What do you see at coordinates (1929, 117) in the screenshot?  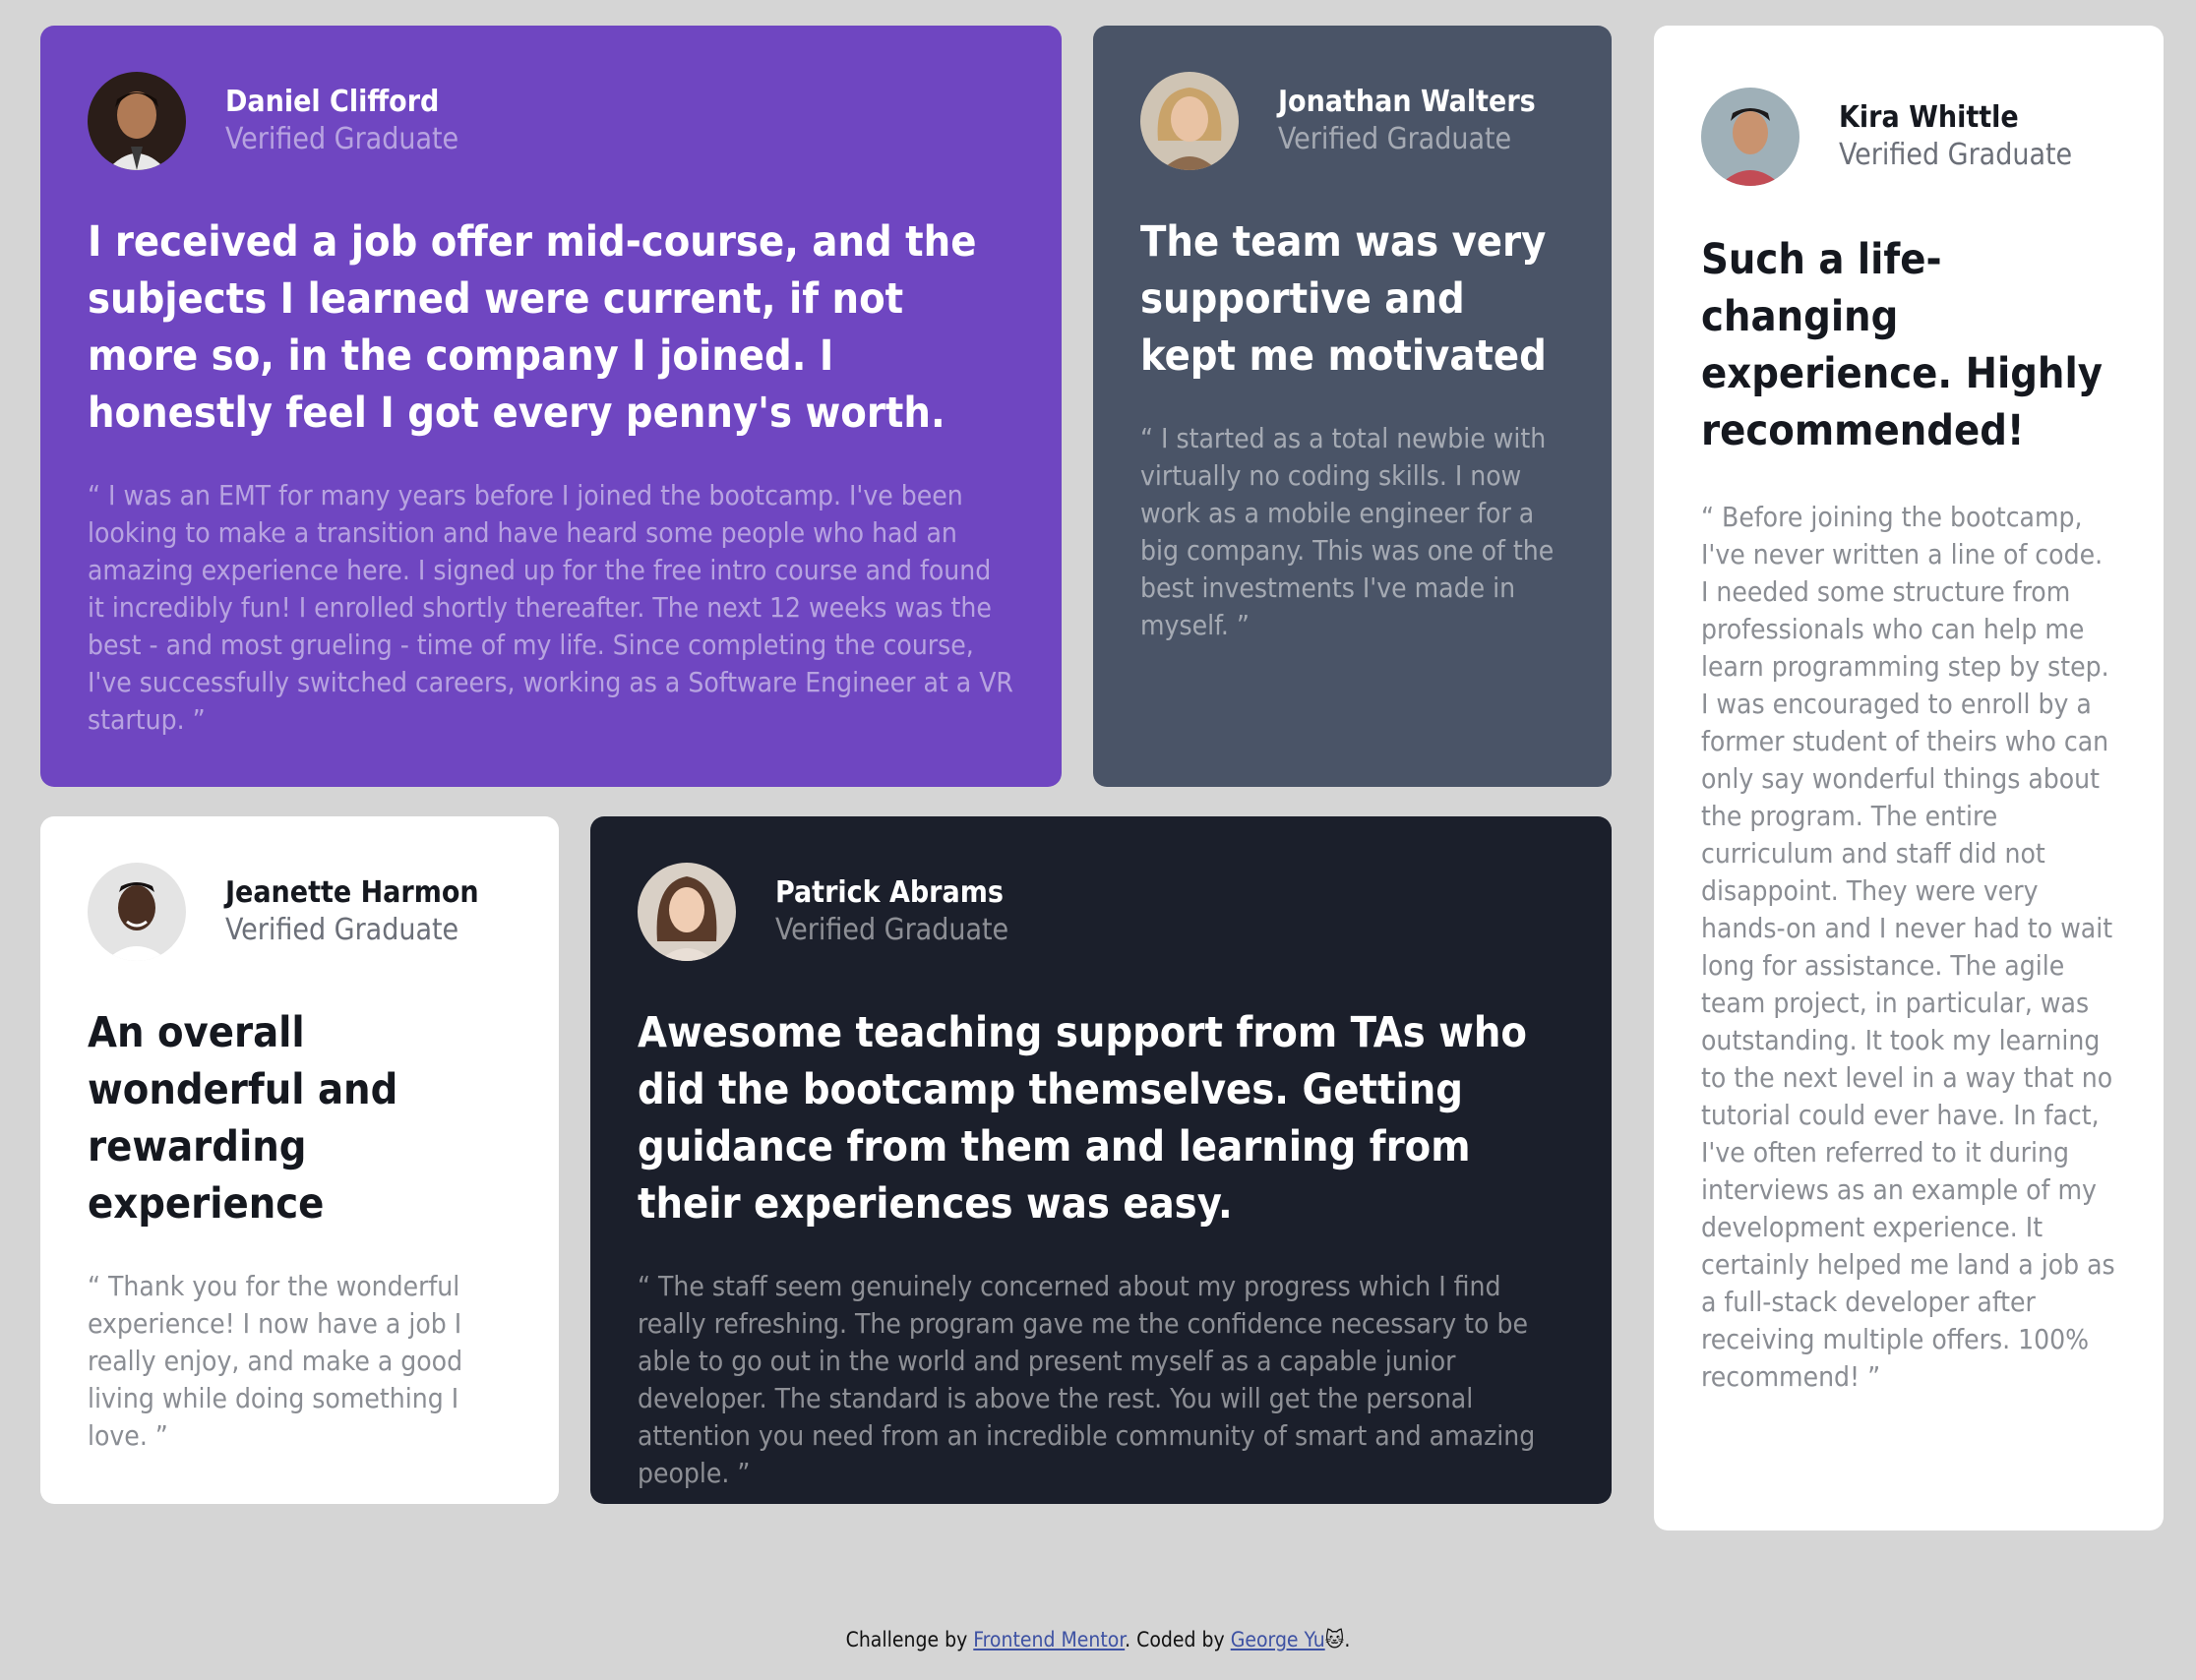 I see `author-name: Kira Whittle` at bounding box center [1929, 117].